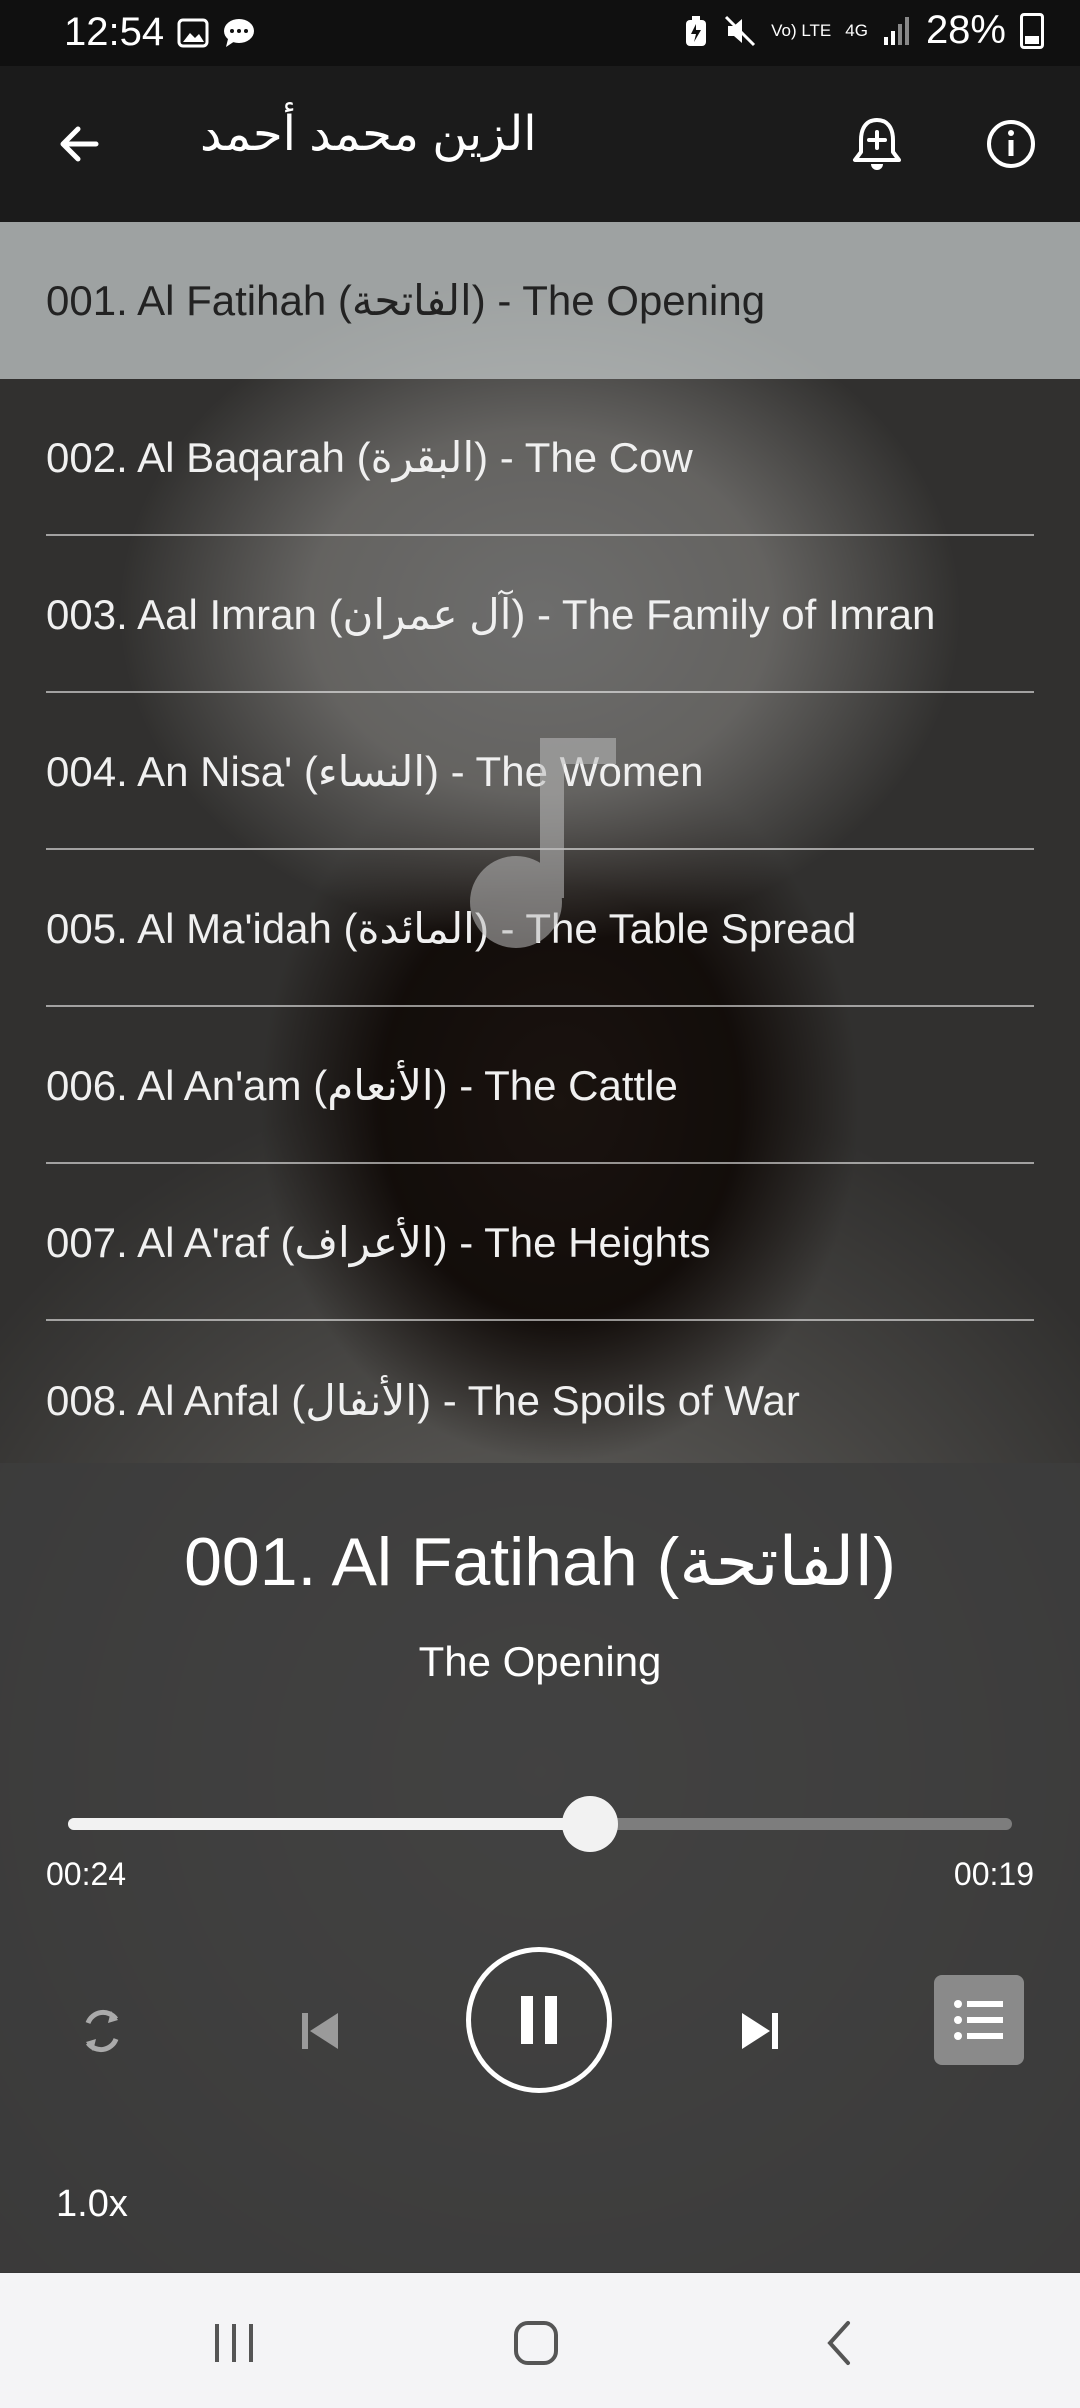  What do you see at coordinates (362, 1085) in the screenshot?
I see `track-label: 006. Al An'am (الأنعام) - The Cattle` at bounding box center [362, 1085].